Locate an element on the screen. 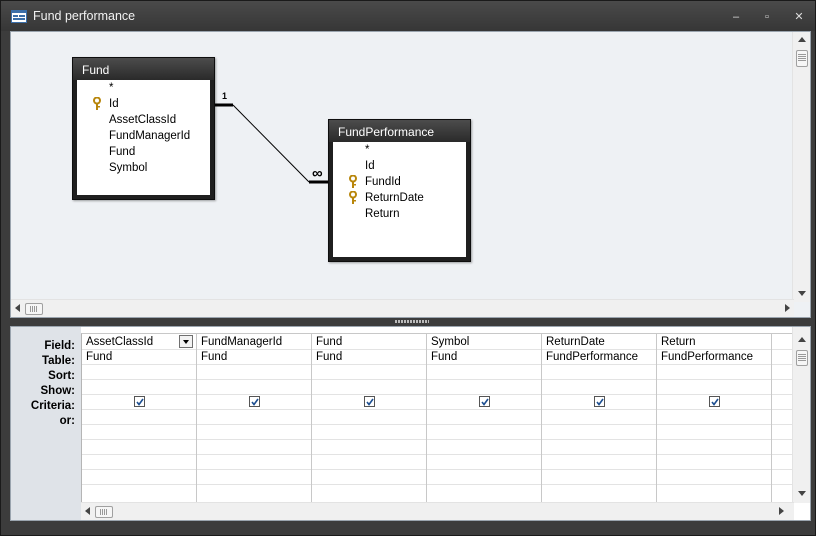  pane-splitter is located at coordinates (410, 322).